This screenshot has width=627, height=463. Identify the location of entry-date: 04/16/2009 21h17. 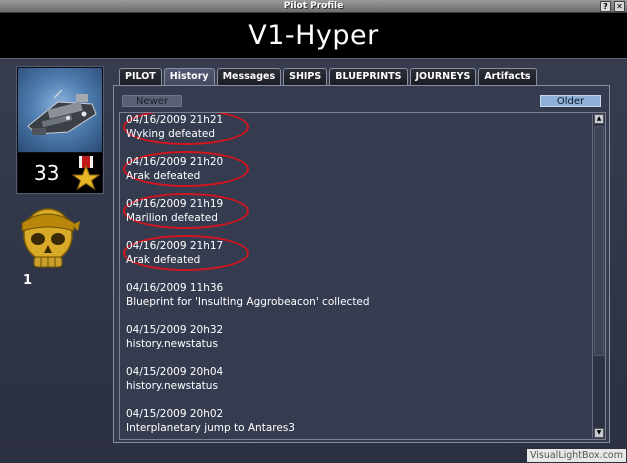
(175, 246).